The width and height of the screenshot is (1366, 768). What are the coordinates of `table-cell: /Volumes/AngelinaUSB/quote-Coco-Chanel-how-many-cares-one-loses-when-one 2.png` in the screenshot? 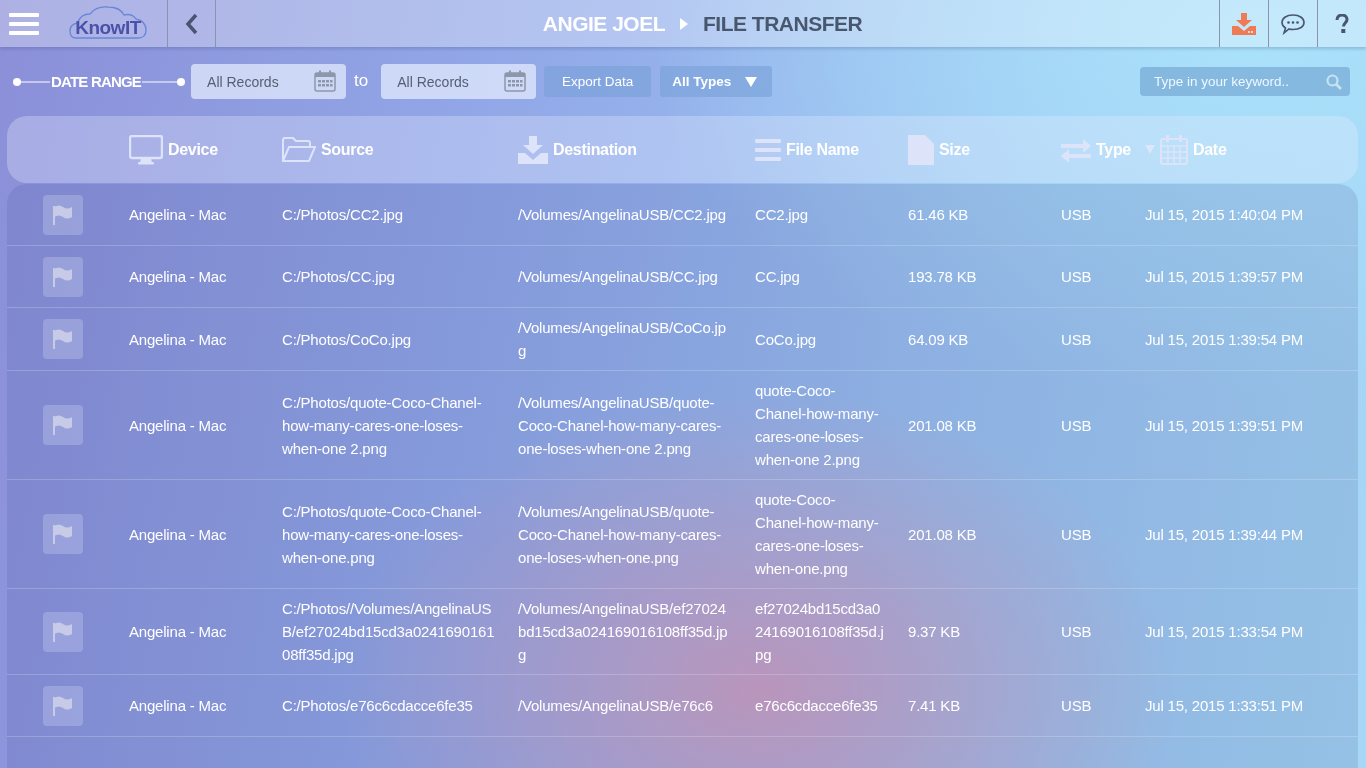 It's located at (619, 425).